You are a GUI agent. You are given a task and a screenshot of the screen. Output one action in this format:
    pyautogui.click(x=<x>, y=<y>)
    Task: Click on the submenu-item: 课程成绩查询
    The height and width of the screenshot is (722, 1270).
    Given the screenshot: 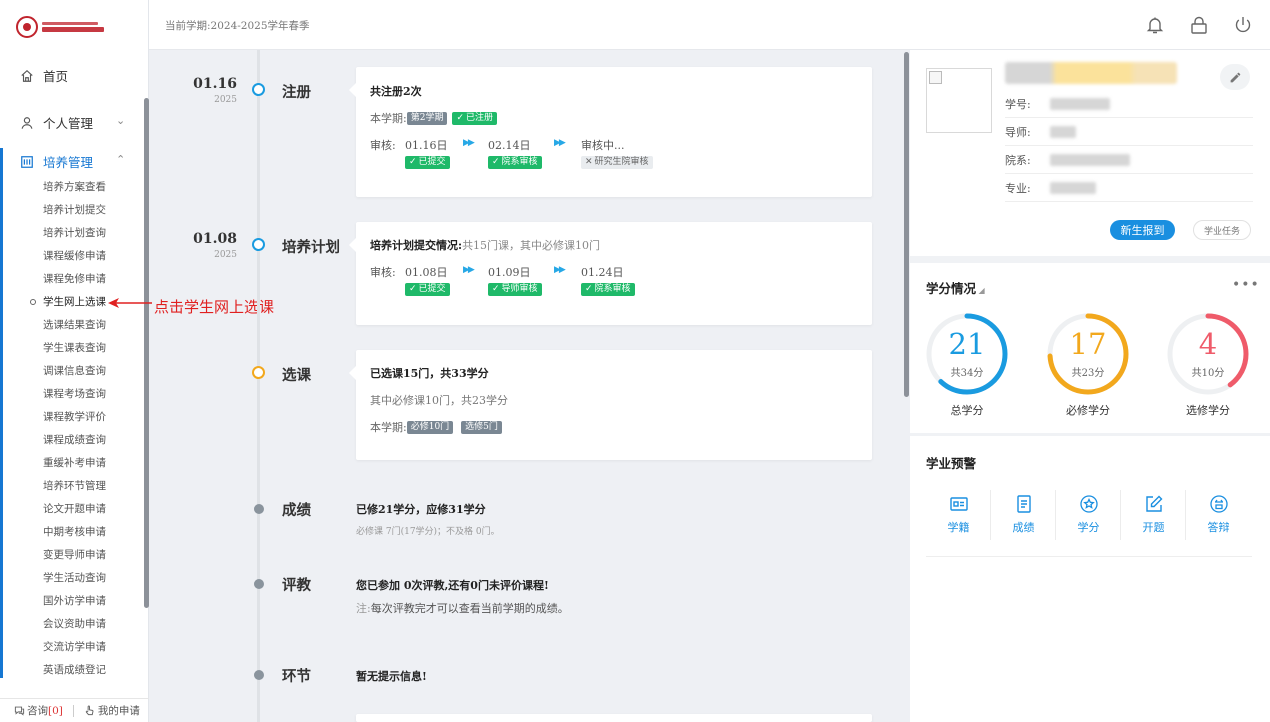 What is the action you would take?
    pyautogui.click(x=74, y=442)
    